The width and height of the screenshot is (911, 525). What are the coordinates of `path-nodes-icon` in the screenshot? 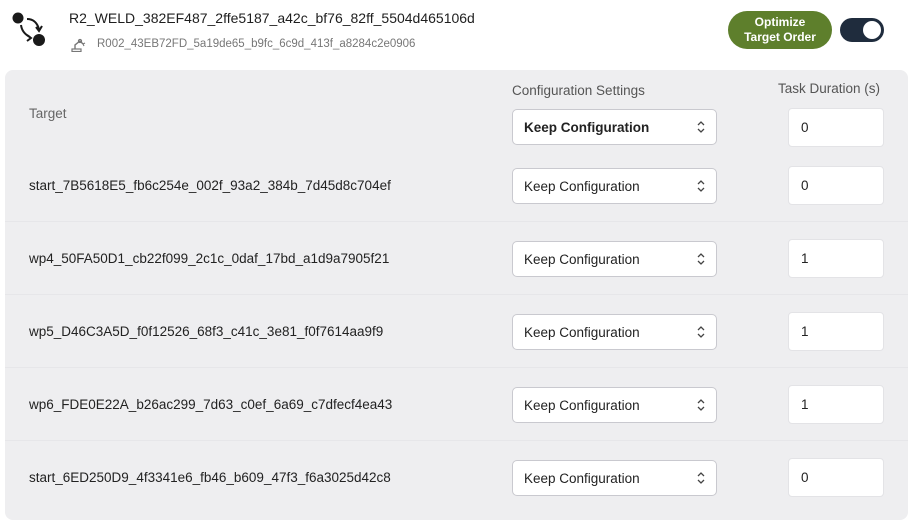 It's located at (28, 29).